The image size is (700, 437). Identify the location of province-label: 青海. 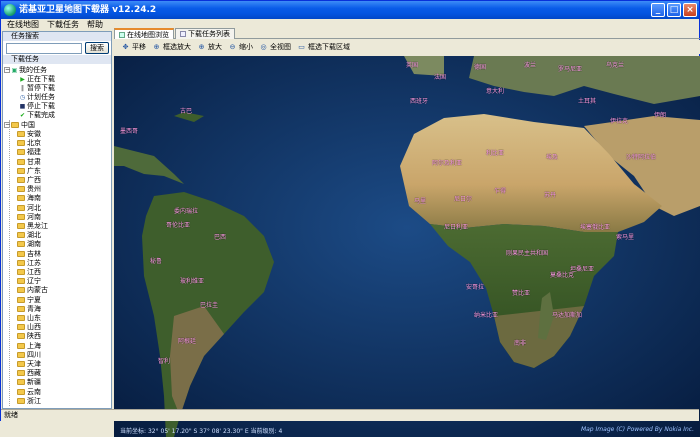
(34, 308).